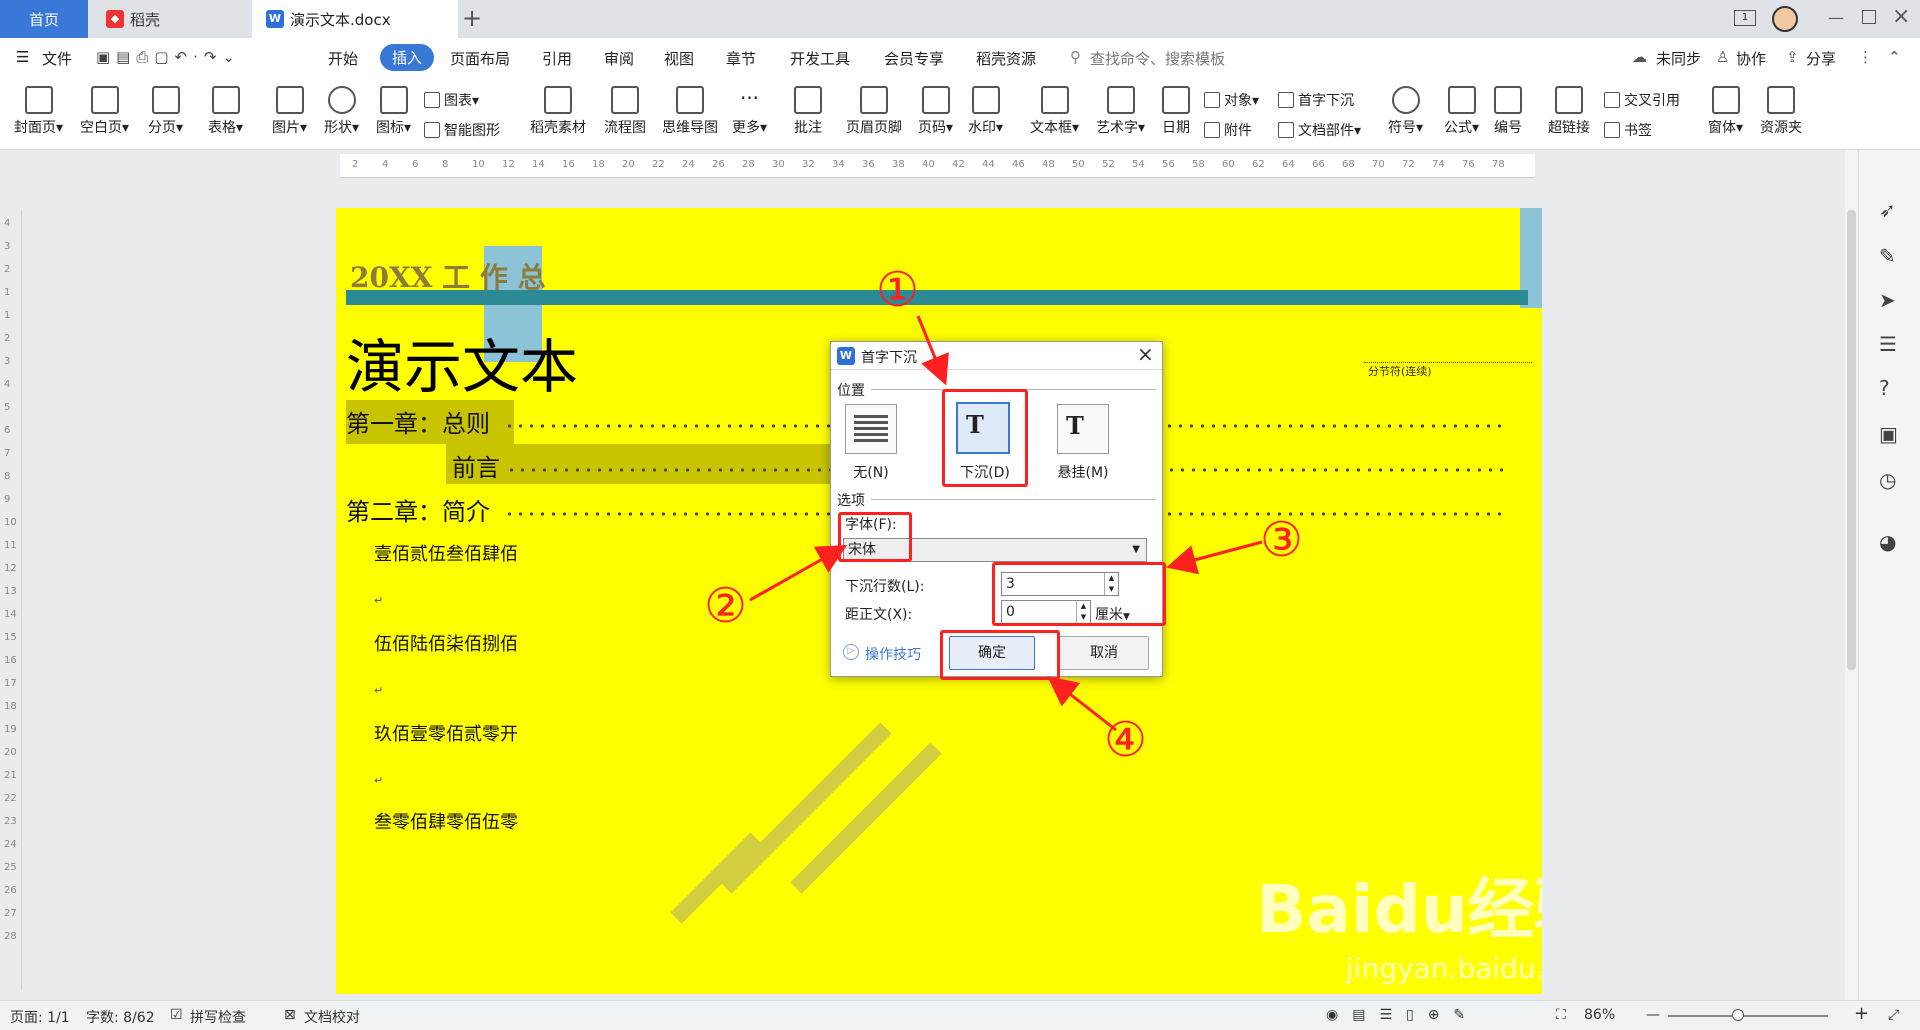  What do you see at coordinates (1006, 523) in the screenshot?
I see `annotation-arrows` at bounding box center [1006, 523].